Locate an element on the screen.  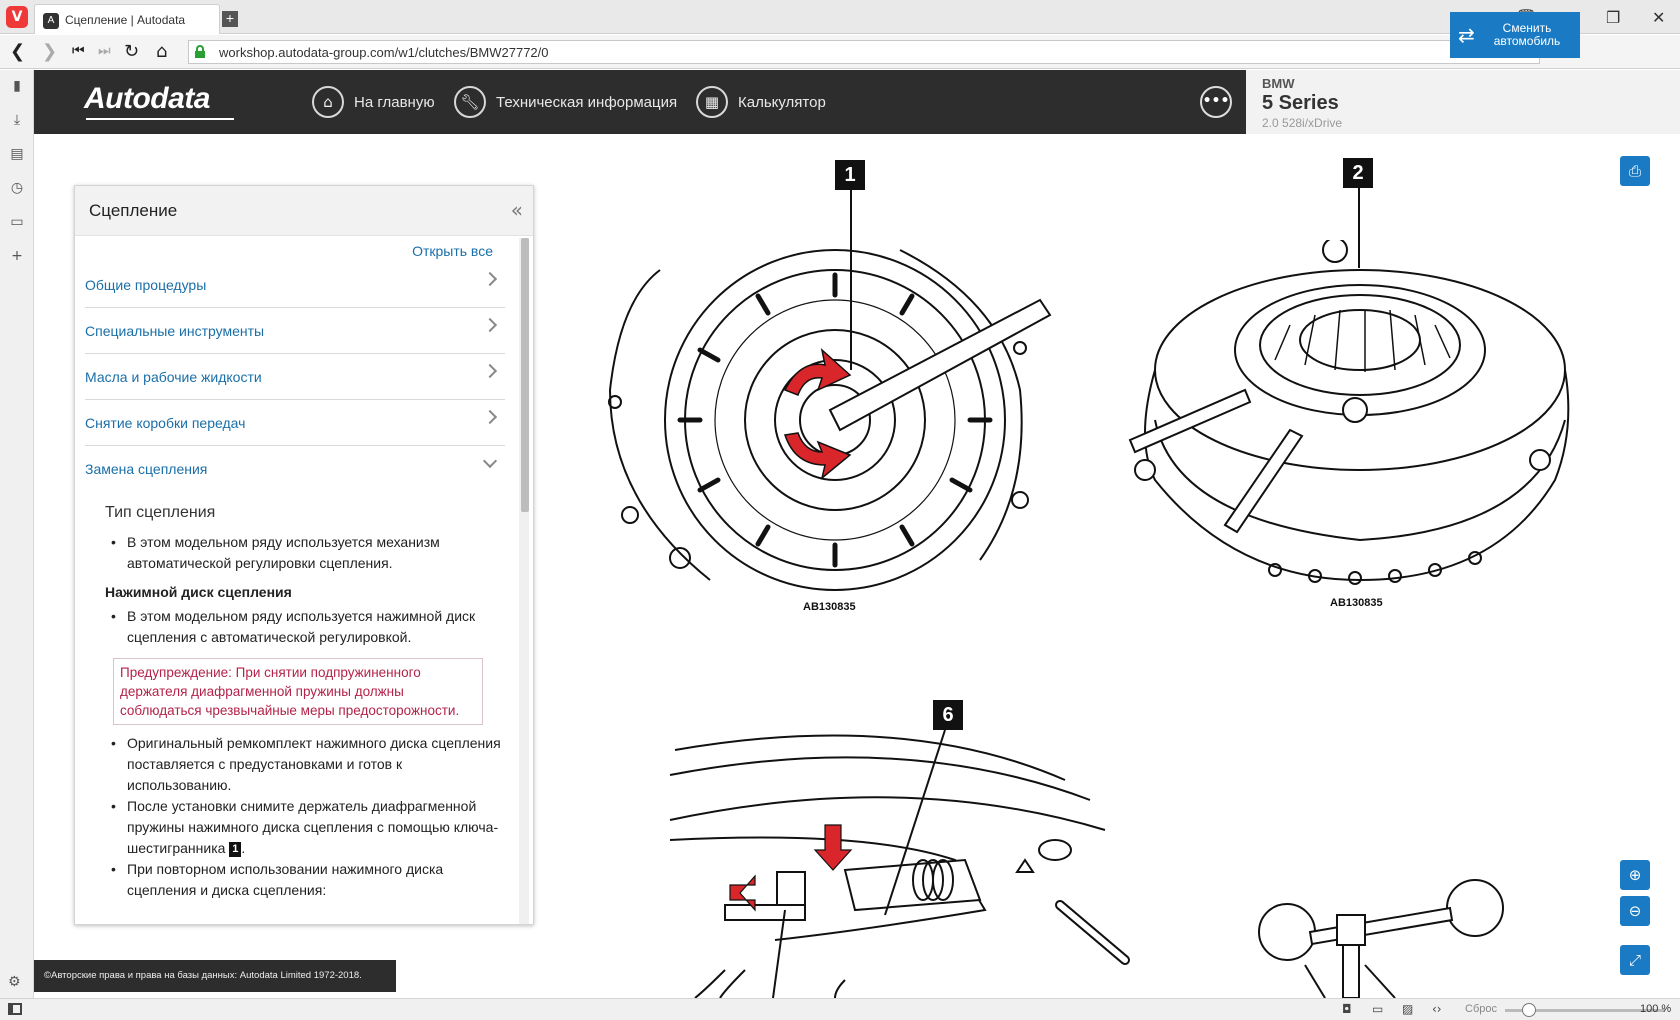
zoom-reset-button: Сброс is located at coordinates (1481, 1009).